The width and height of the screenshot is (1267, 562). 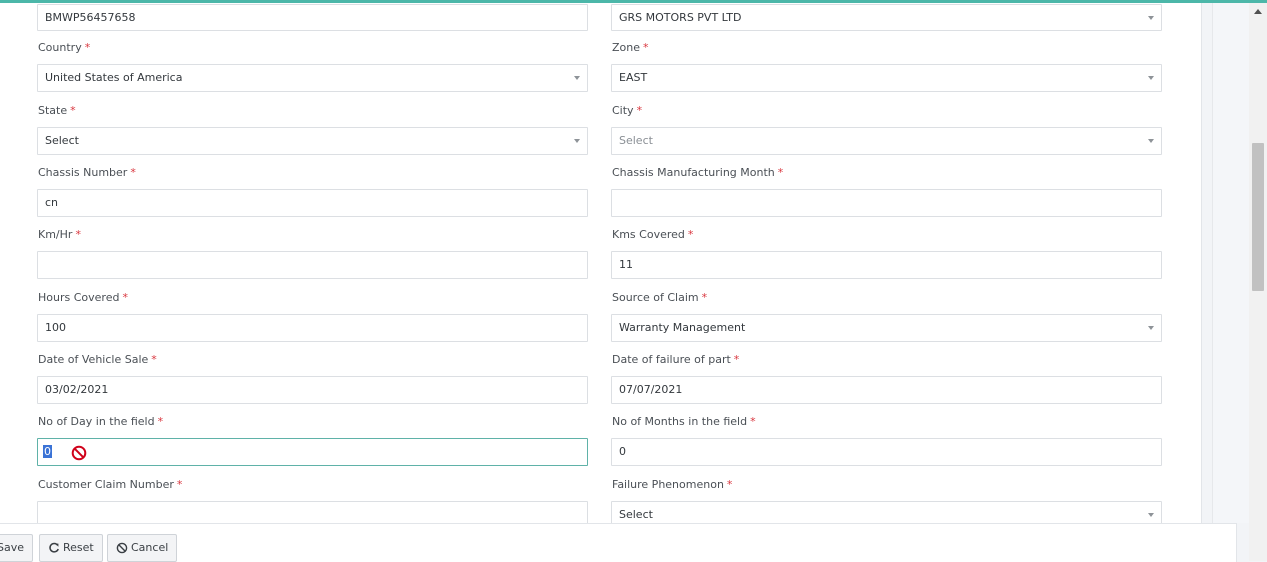 I want to click on km-hr-label: Km/Hr *, so click(x=59, y=234).